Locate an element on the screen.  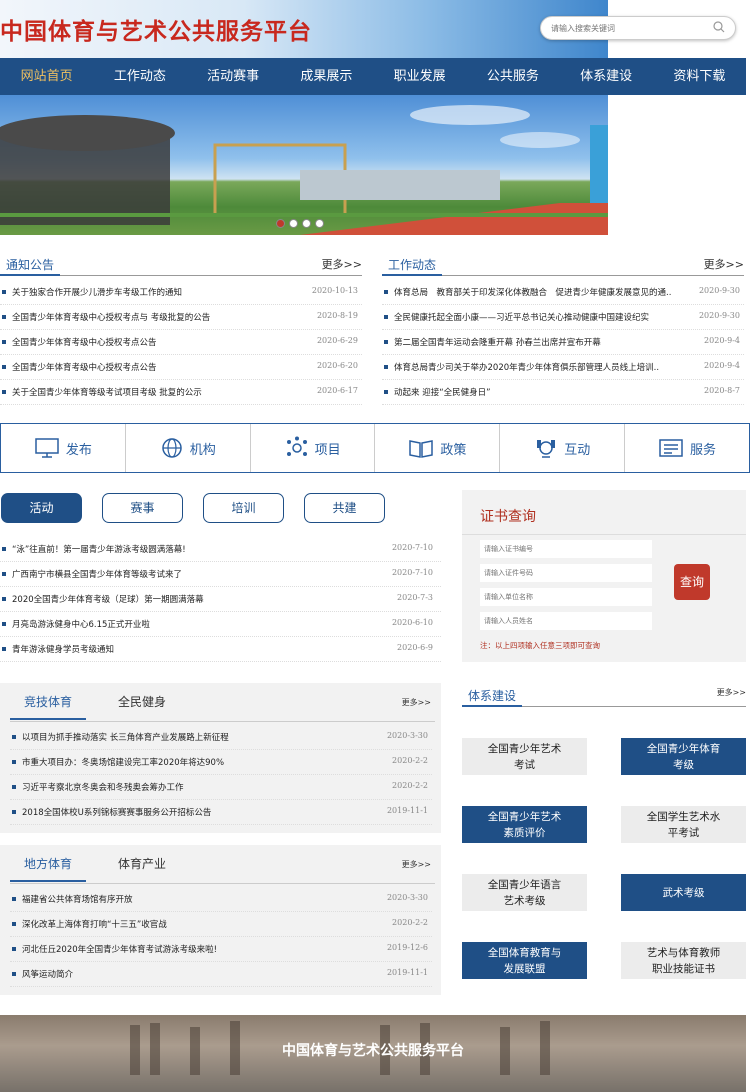
list-item: 市重大项目办：冬奥场馆建设完工率2020年将达90% 2020-2-2 is located at coordinates (221, 762).